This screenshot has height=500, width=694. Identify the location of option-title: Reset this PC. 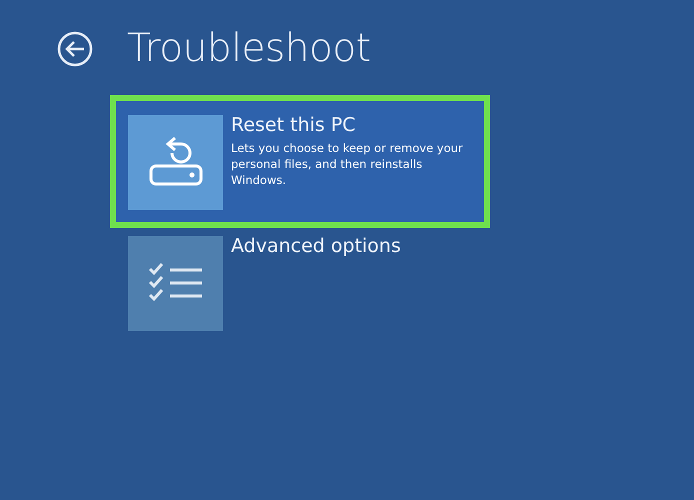
(294, 125).